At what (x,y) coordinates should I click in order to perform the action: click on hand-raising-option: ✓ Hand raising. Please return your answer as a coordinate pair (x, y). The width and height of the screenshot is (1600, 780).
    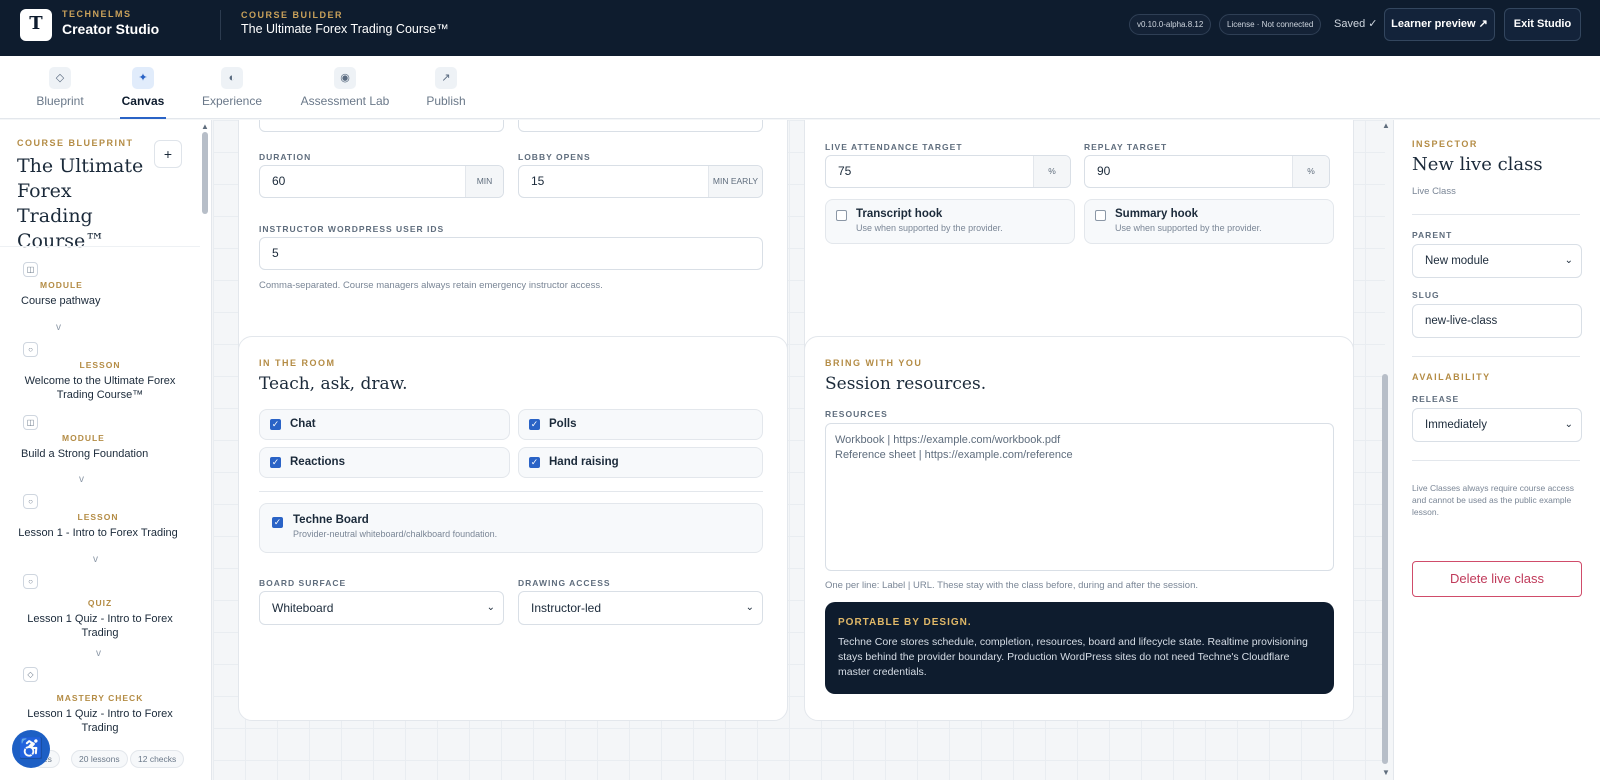
    Looking at the image, I should click on (640, 462).